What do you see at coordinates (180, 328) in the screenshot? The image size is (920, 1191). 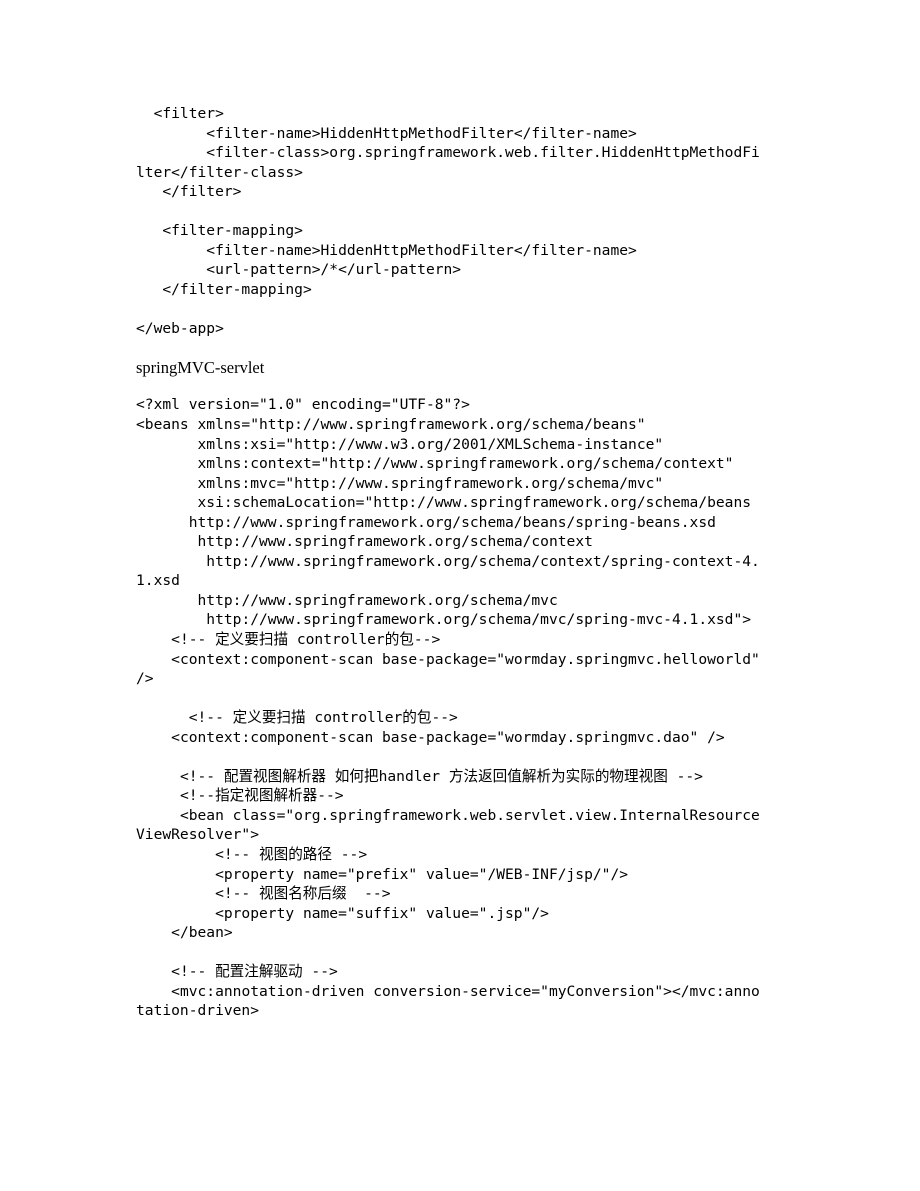 I see `code-block-web-app-close: </web-app>` at bounding box center [180, 328].